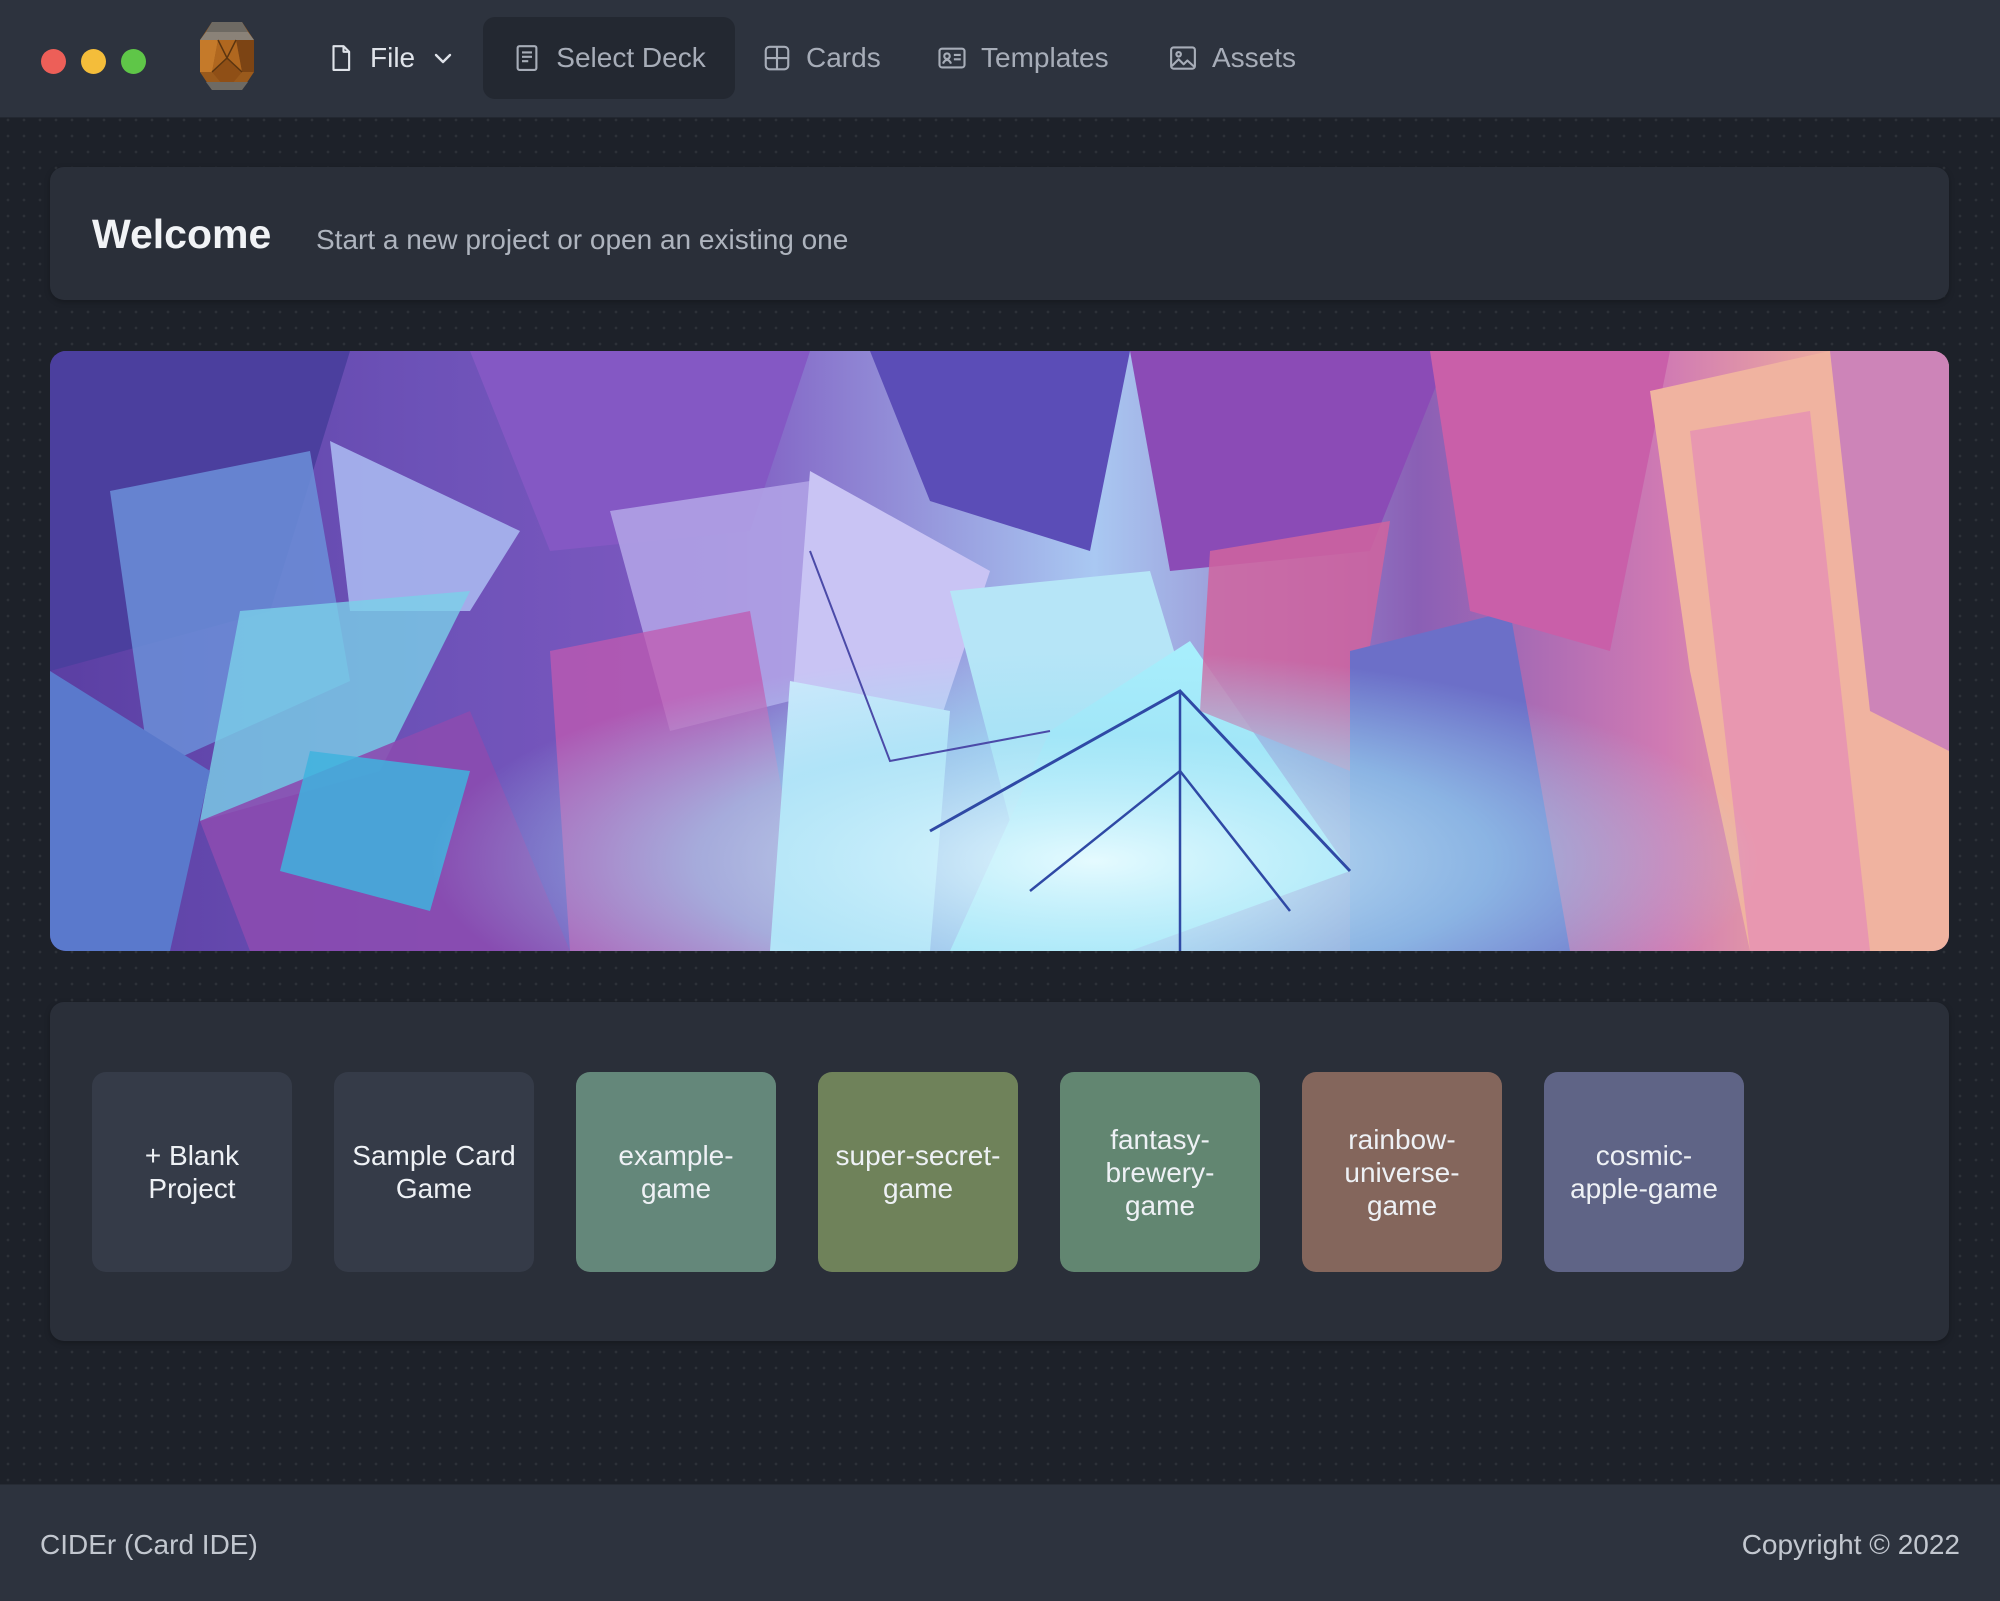 The width and height of the screenshot is (2000, 1601). I want to click on project-tile-label: cosmic-apple-game, so click(1644, 1172).